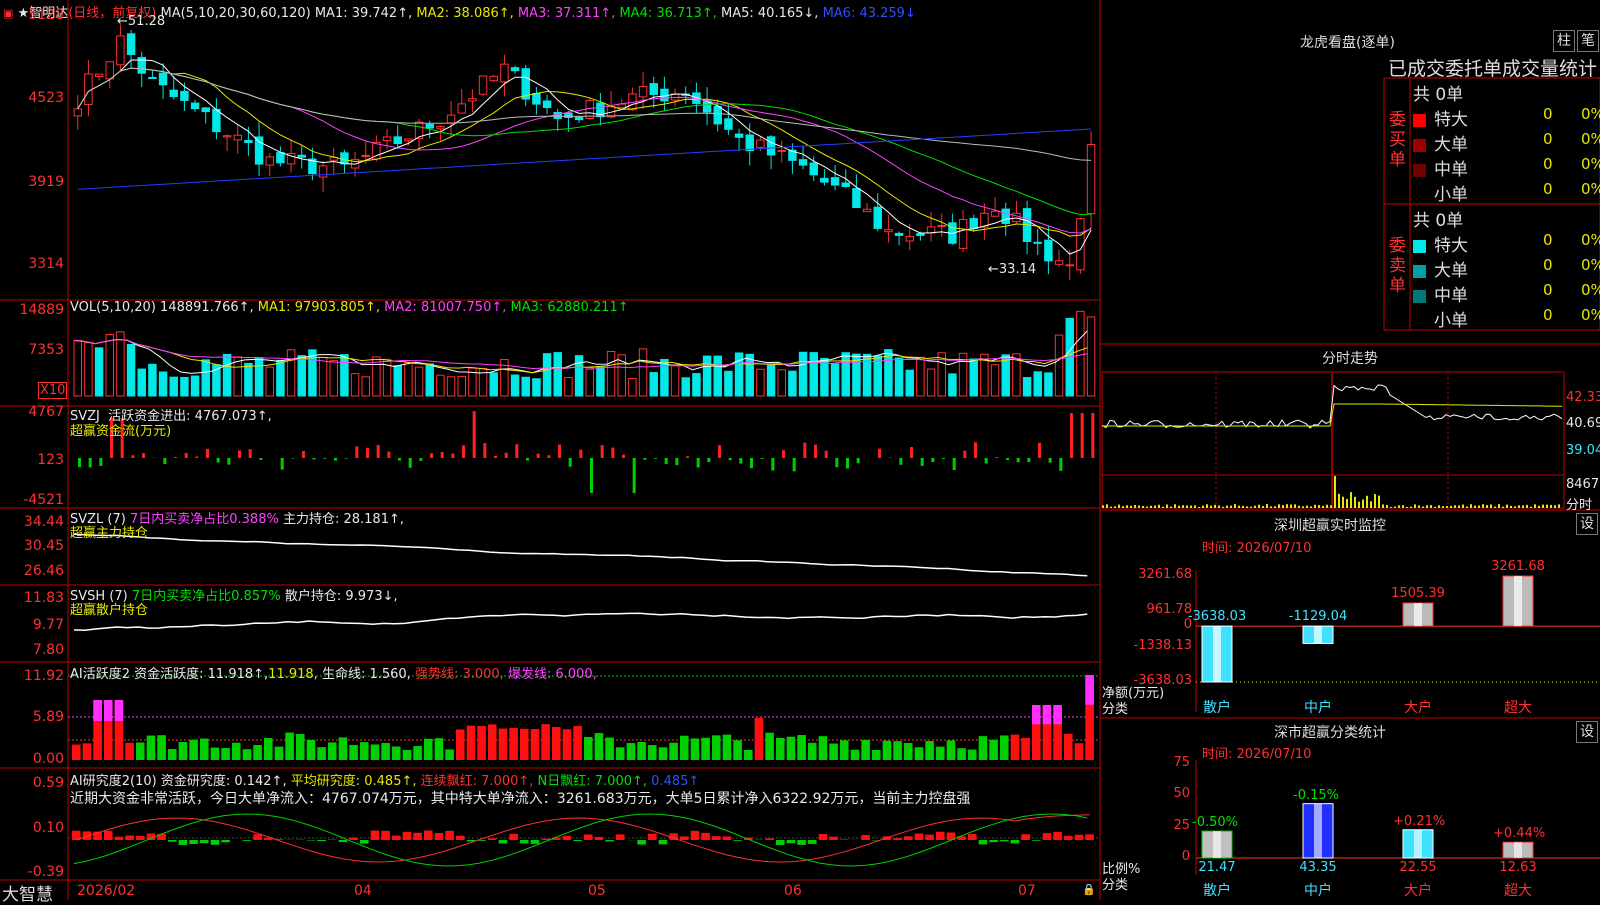 The width and height of the screenshot is (1600, 905). I want to click on net-value-label: -3638.03, so click(1217, 616).